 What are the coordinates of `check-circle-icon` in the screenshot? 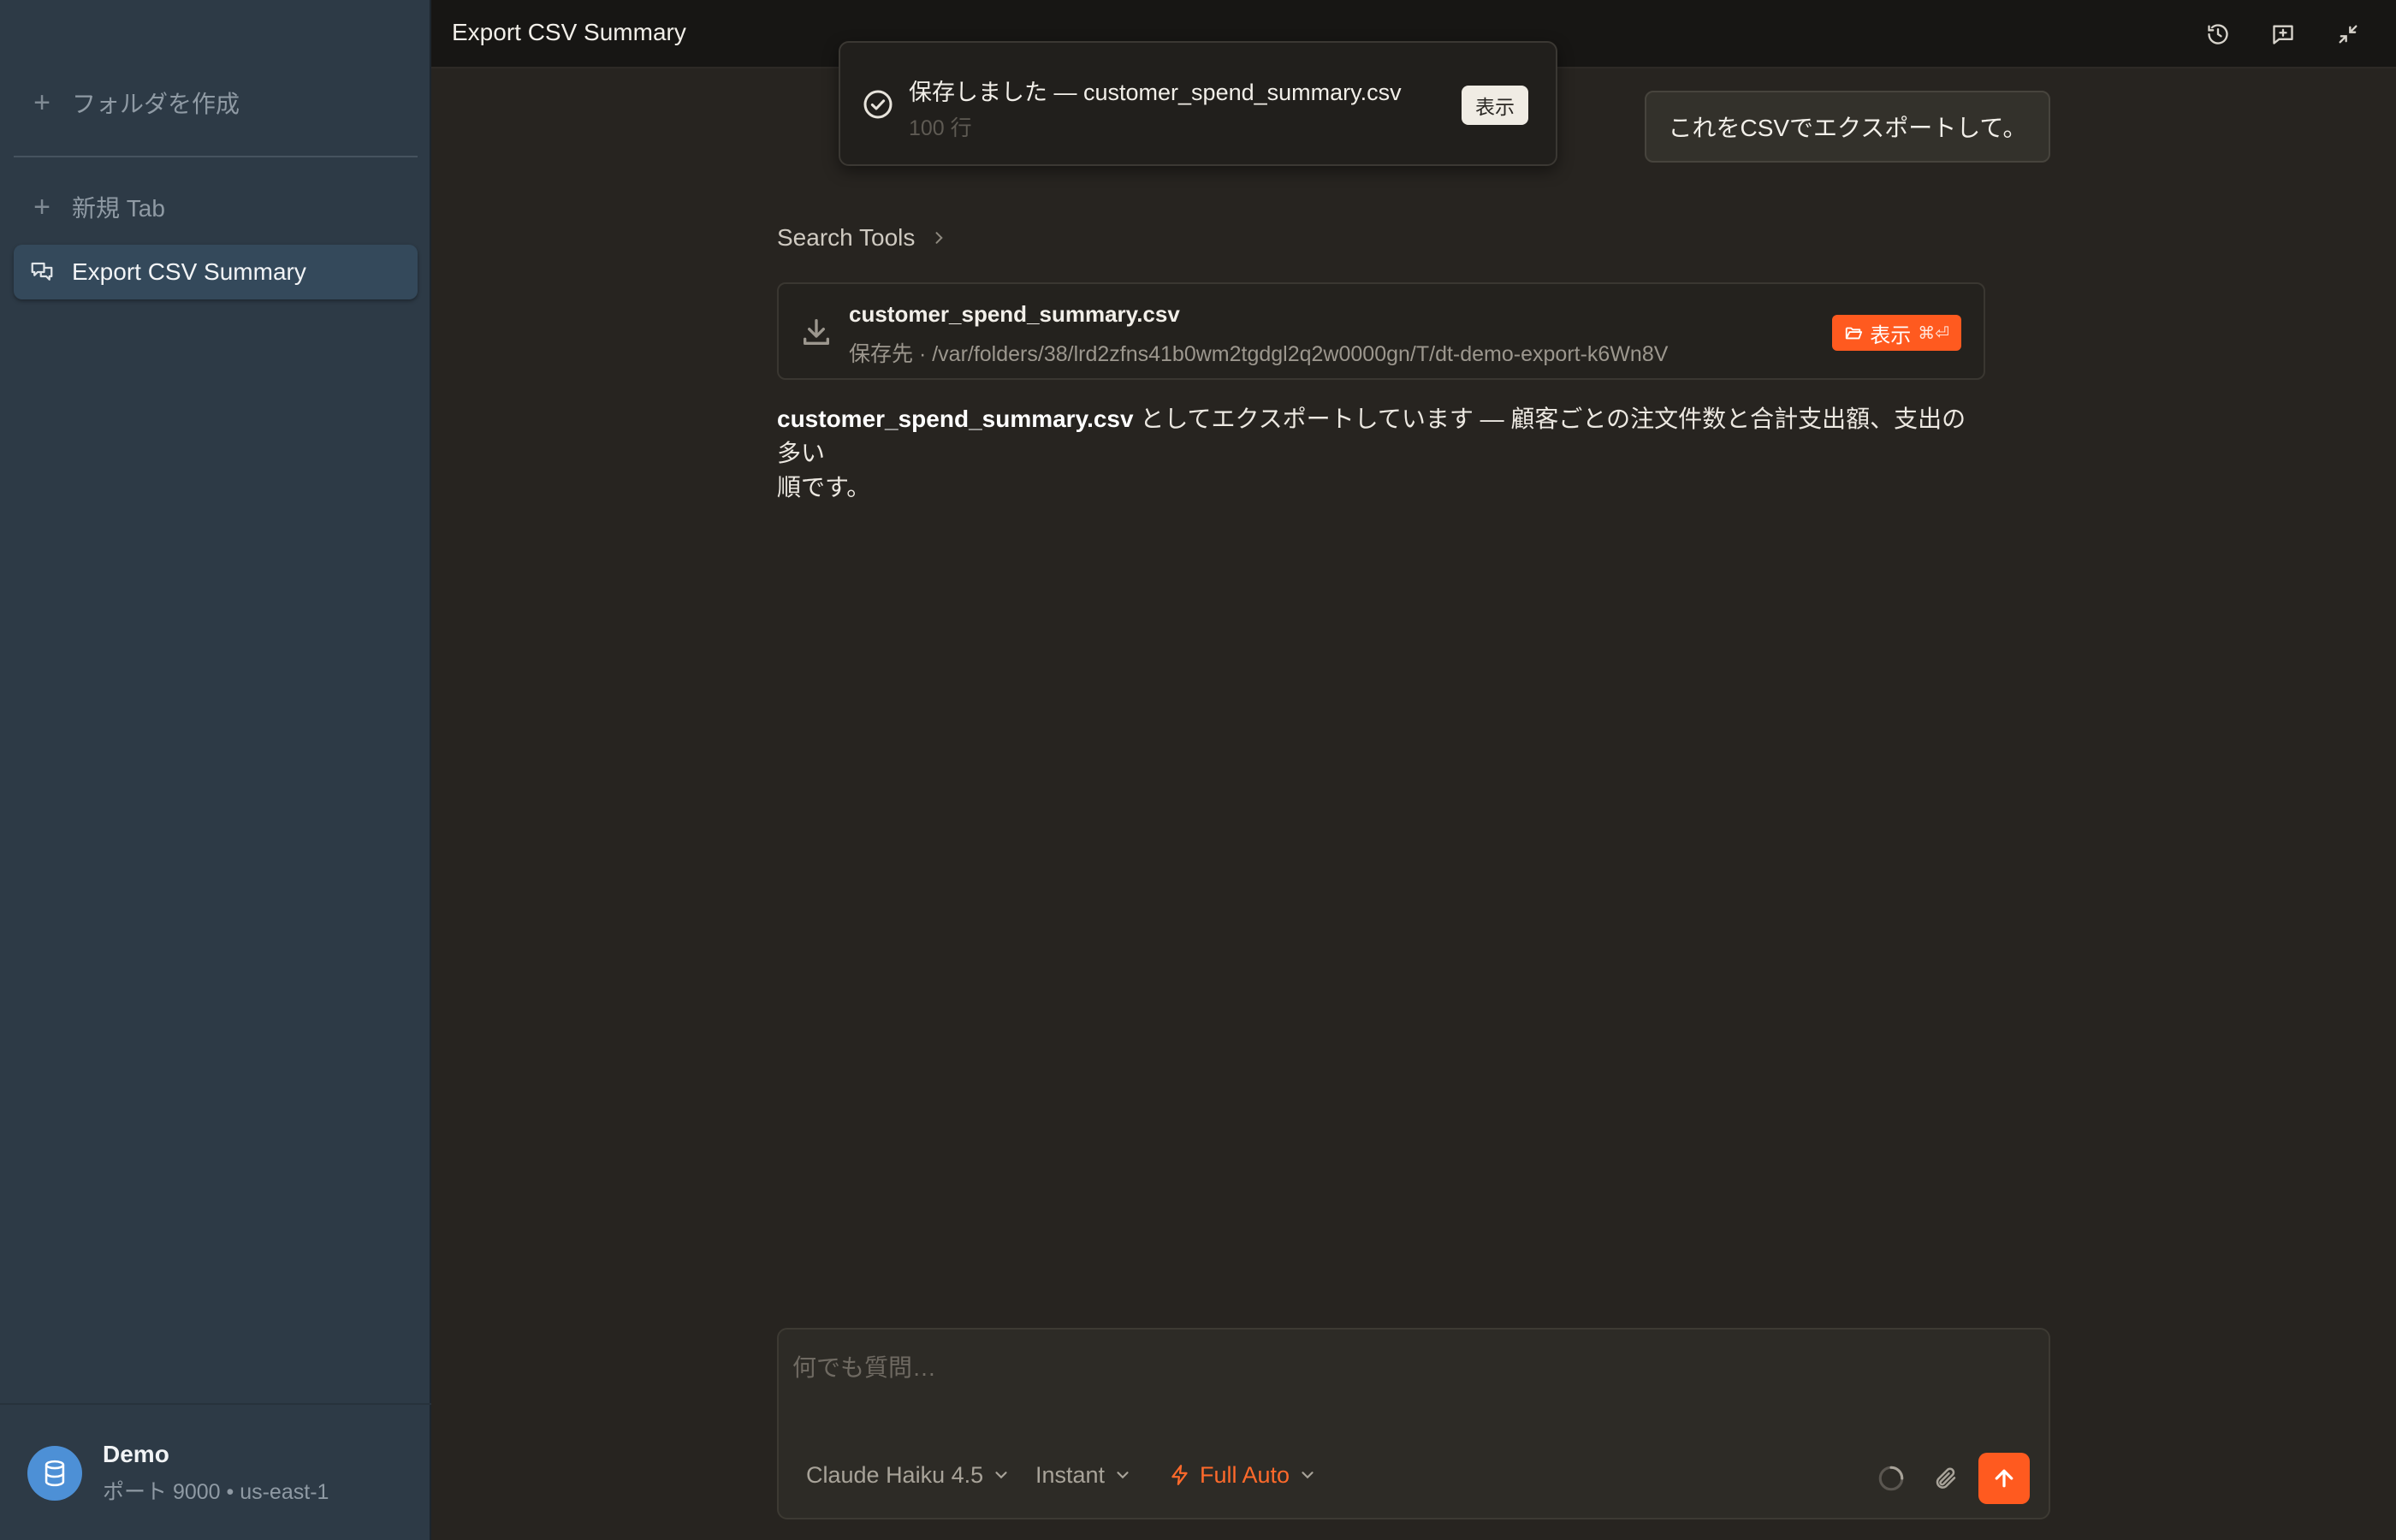 It's located at (878, 104).